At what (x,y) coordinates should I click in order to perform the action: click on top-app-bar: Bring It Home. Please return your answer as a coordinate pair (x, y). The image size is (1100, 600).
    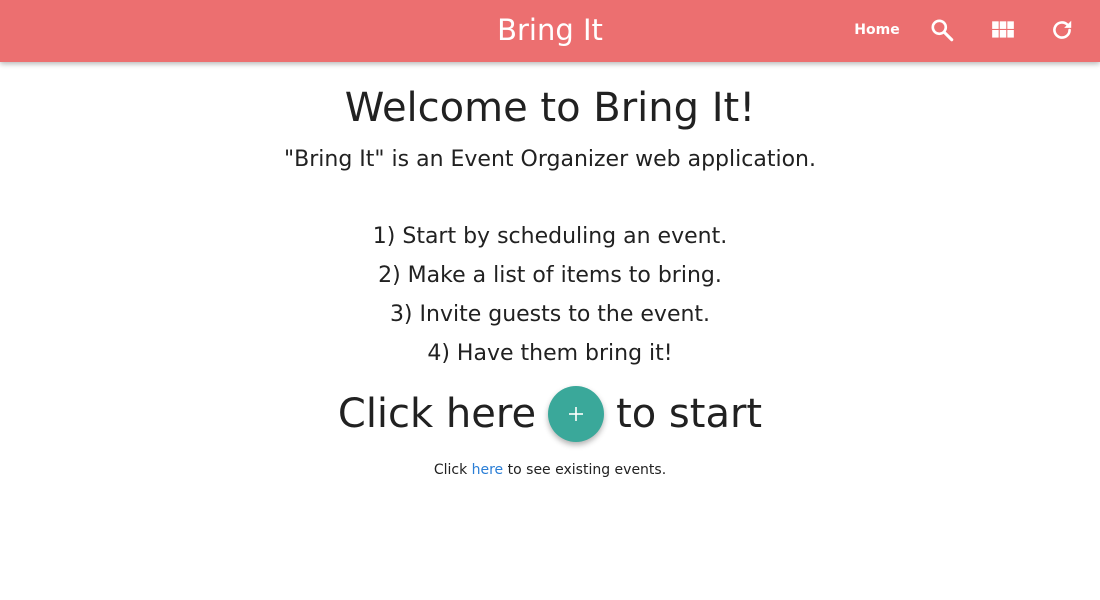
    Looking at the image, I should click on (550, 31).